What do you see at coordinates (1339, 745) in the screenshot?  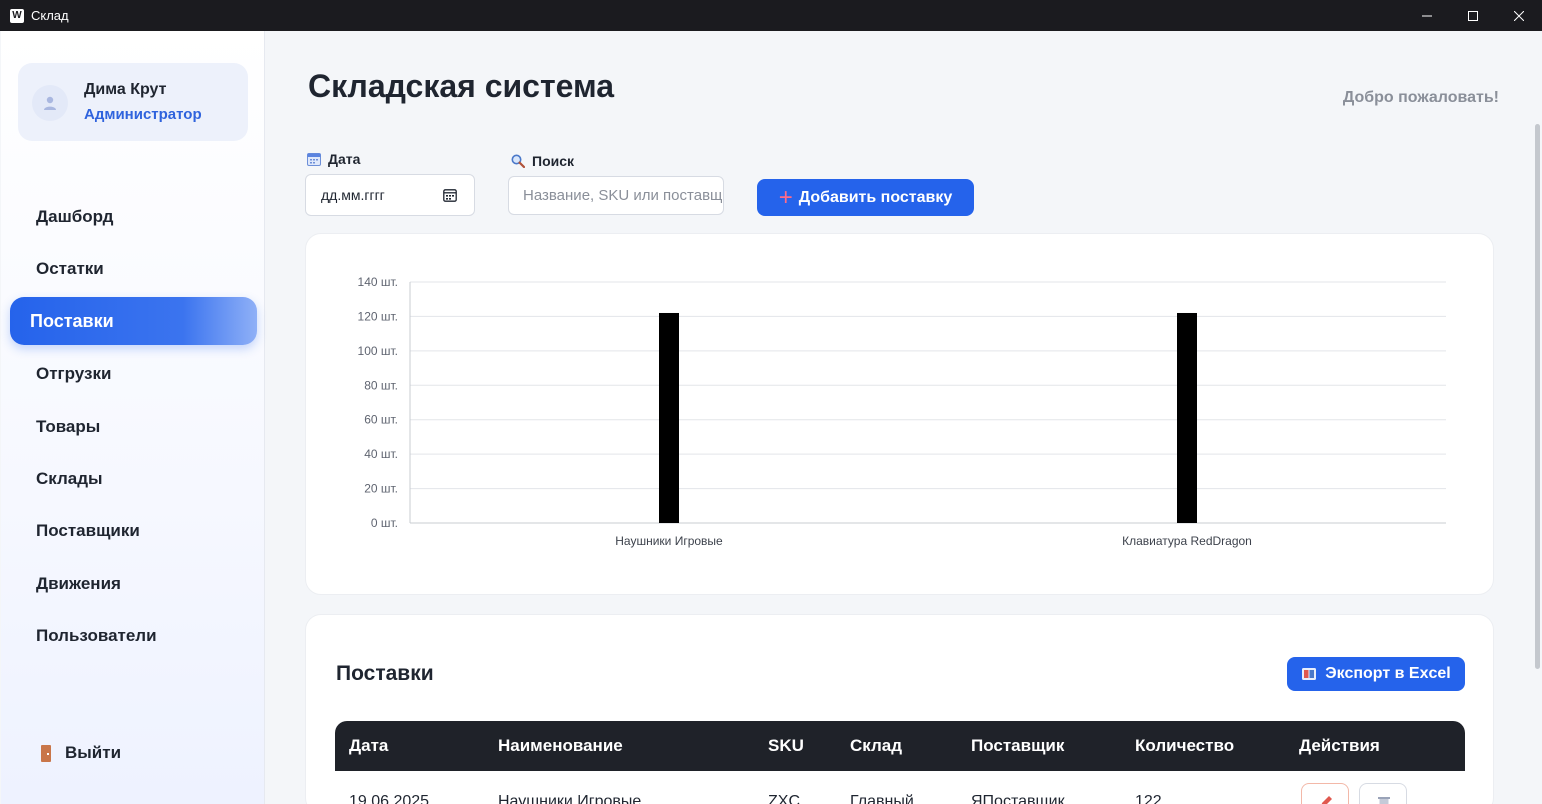 I see `column-header-actions: Действия` at bounding box center [1339, 745].